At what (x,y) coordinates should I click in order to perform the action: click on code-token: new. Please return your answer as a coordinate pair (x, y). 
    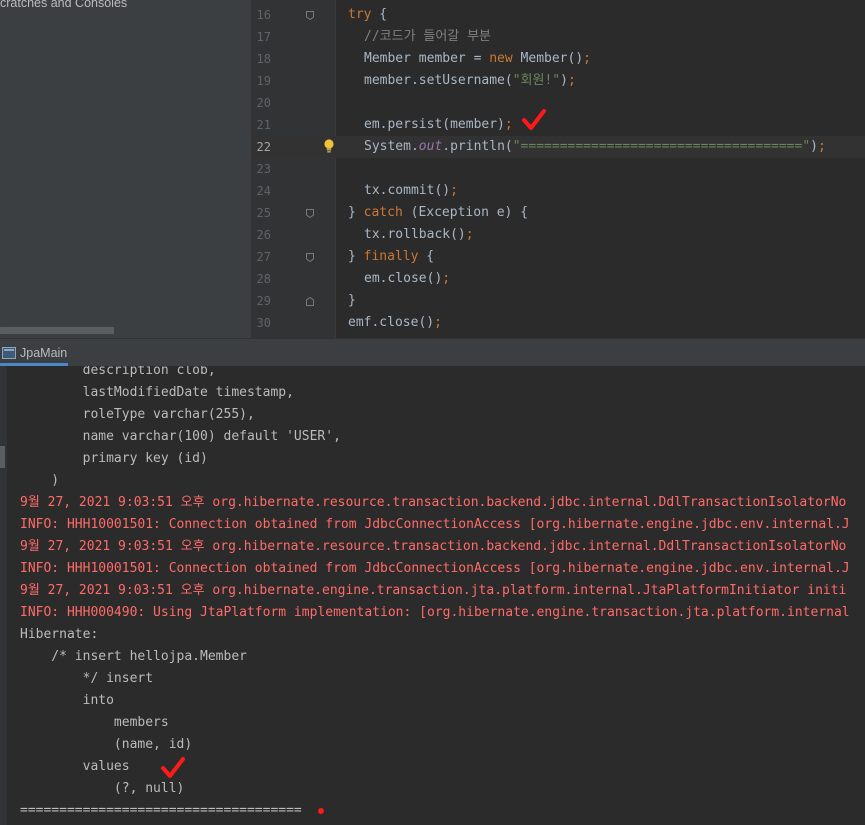
    Looking at the image, I should click on (501, 58).